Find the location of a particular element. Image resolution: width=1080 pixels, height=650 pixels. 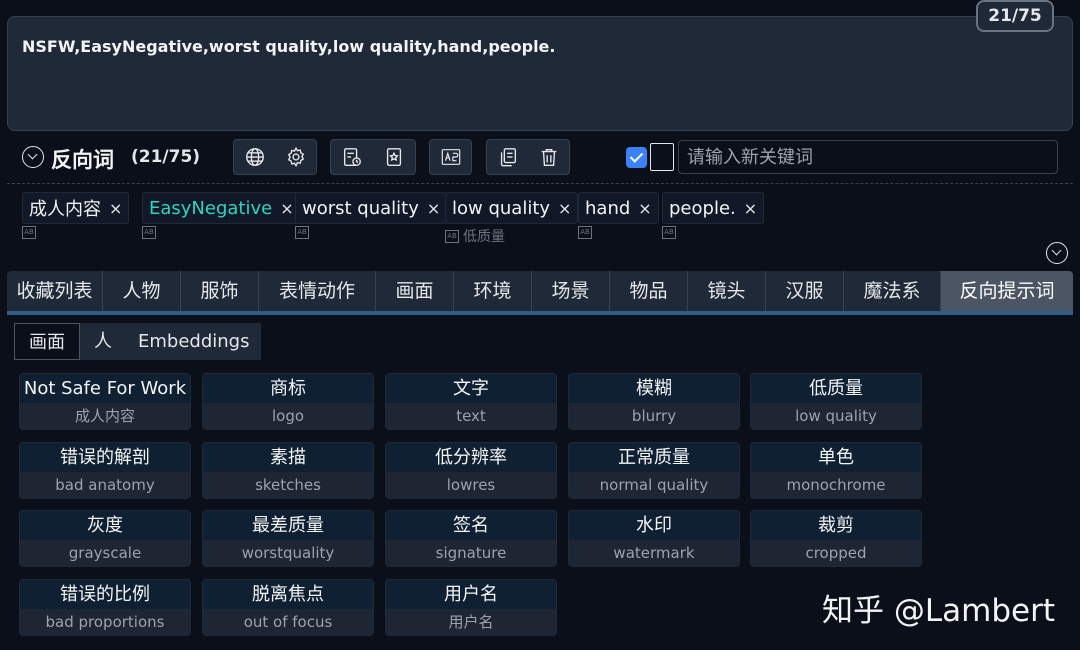

keyword-card: 单色 monochrome is located at coordinates (836, 470).